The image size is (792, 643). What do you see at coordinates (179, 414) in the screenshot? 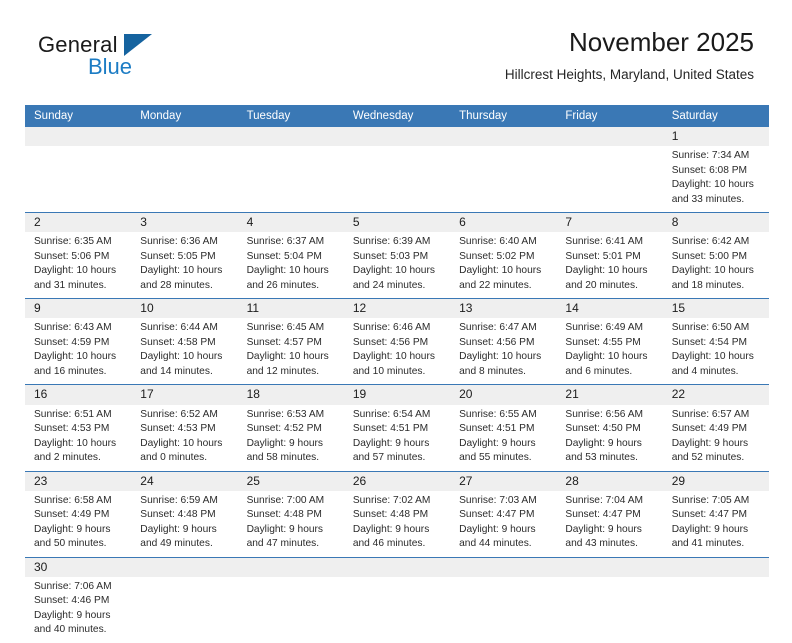
I see `day-detail-line: Sunrise: 6:52 AM` at bounding box center [179, 414].